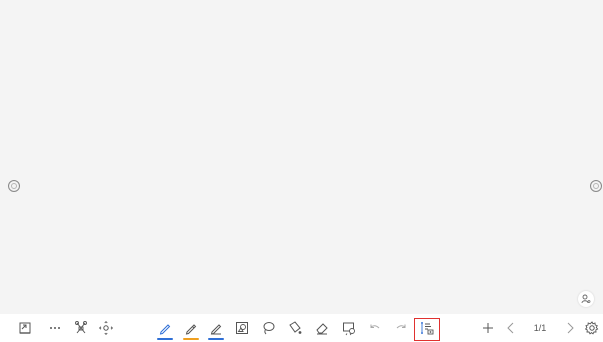  I want to click on page-indicator: 1/1, so click(540, 328).